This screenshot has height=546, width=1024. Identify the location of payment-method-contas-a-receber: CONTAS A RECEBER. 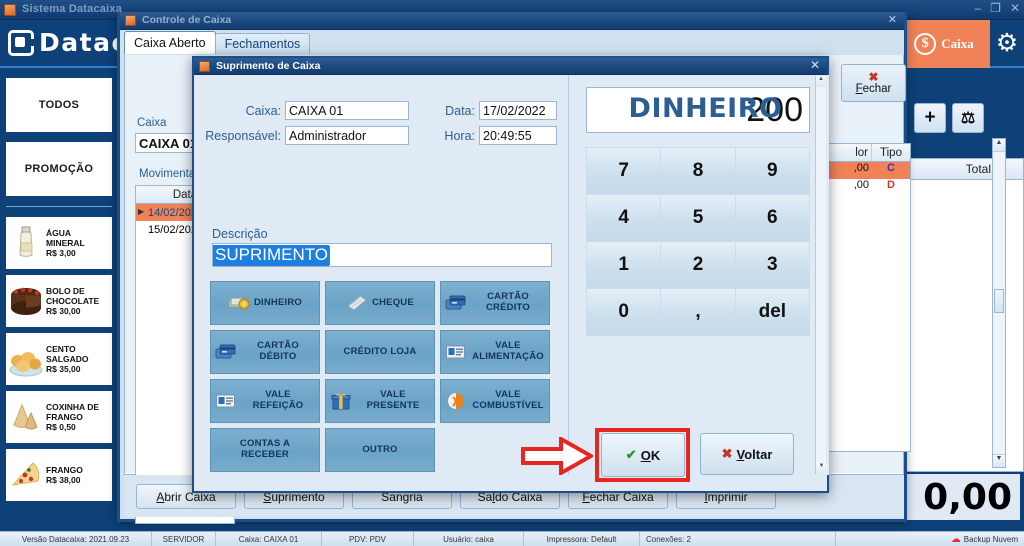
(265, 450).